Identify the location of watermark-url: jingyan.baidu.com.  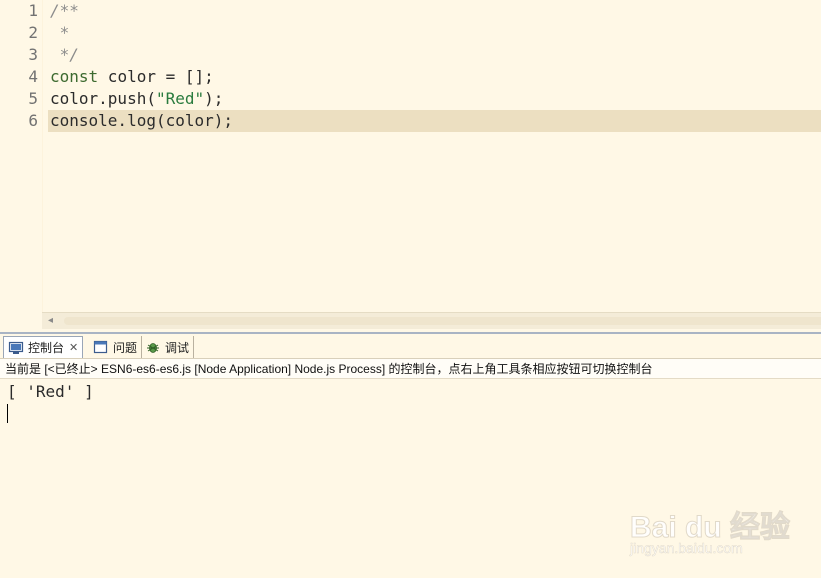
(686, 548).